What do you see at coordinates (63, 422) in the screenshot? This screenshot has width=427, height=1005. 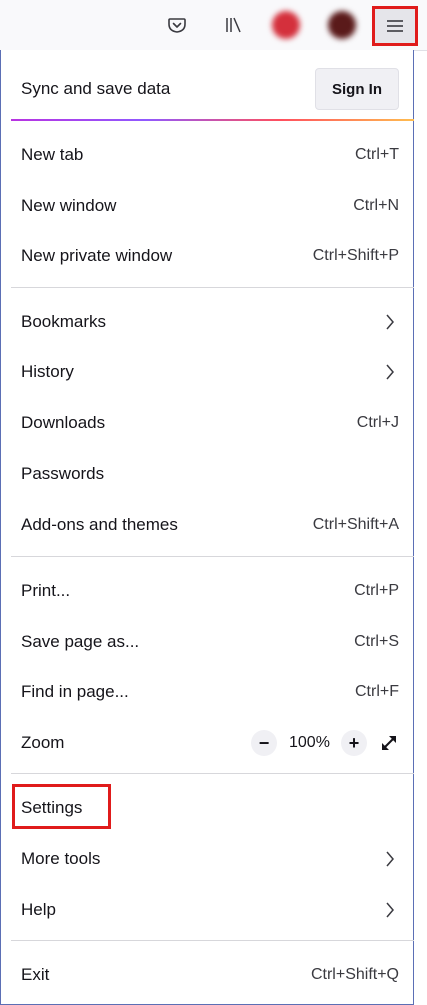 I see `menu-item-label: Downloads` at bounding box center [63, 422].